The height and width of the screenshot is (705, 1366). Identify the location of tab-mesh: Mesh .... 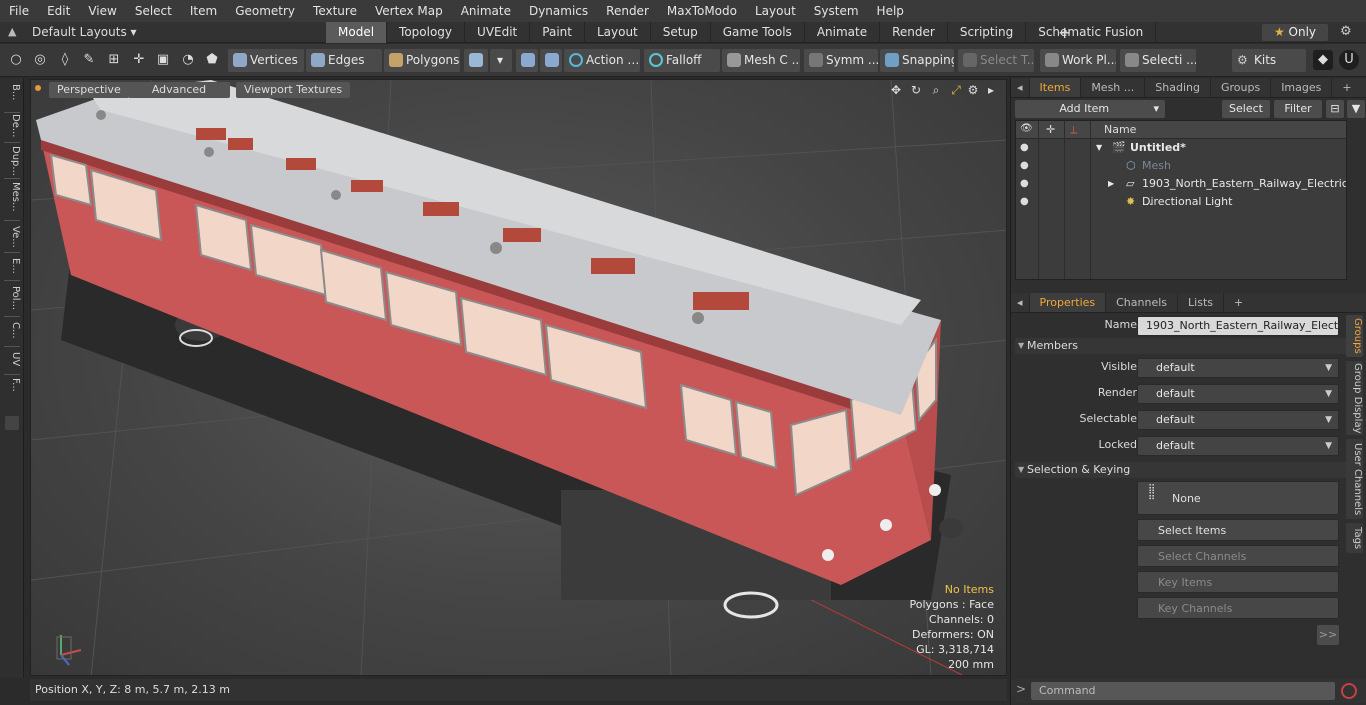
(1113, 87).